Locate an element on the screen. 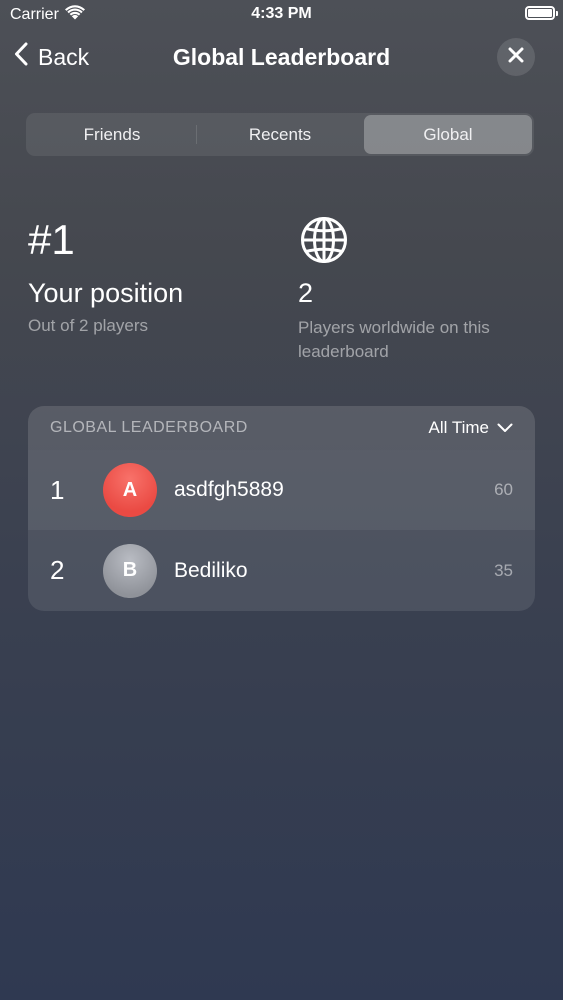 Image resolution: width=563 pixels, height=1000 pixels. player-rank: #1 is located at coordinates (51, 239).